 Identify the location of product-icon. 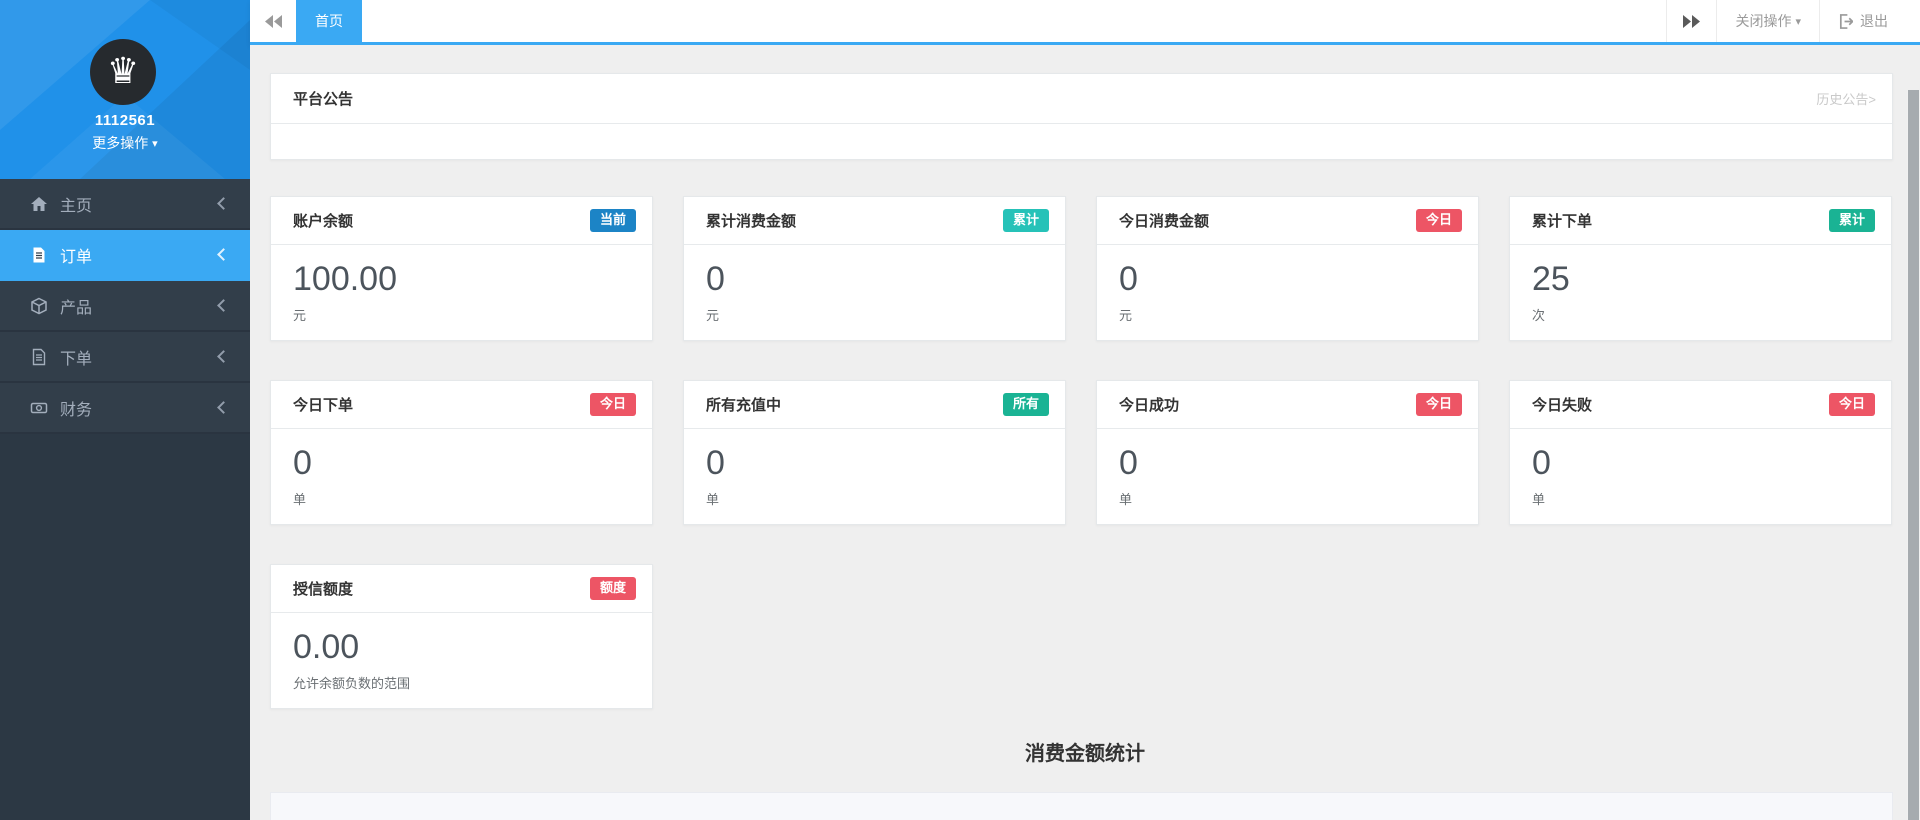
(39, 306).